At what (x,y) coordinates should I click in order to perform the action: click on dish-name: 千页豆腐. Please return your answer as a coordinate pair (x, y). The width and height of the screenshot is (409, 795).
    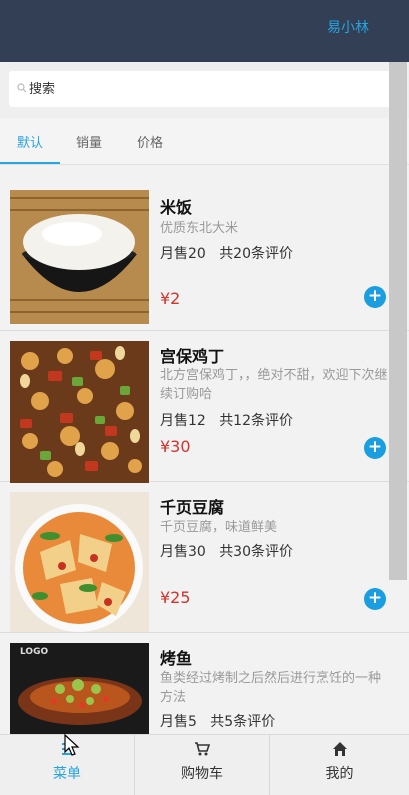
    Looking at the image, I should click on (192, 507).